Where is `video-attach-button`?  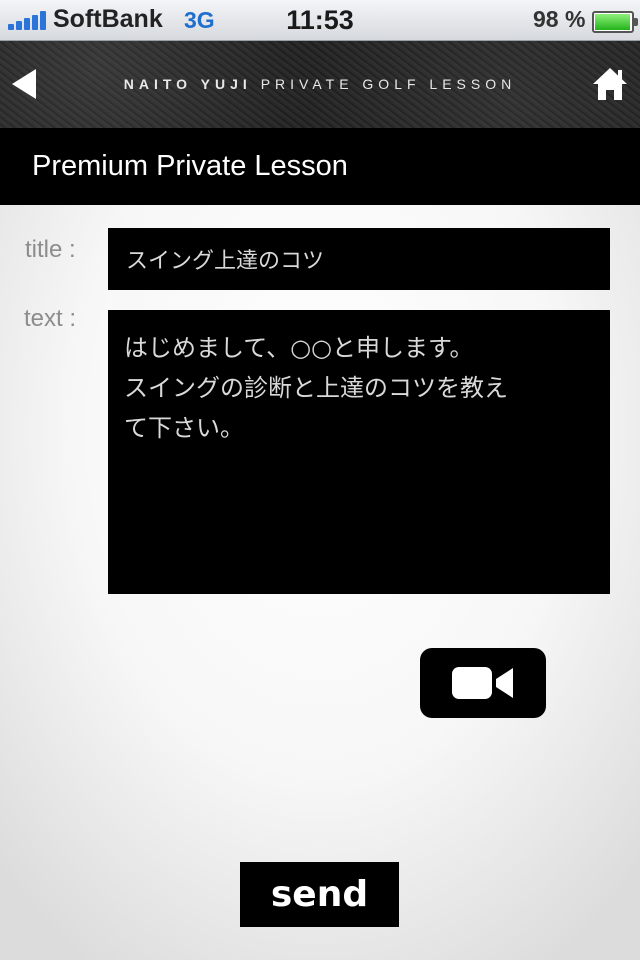 video-attach-button is located at coordinates (483, 683).